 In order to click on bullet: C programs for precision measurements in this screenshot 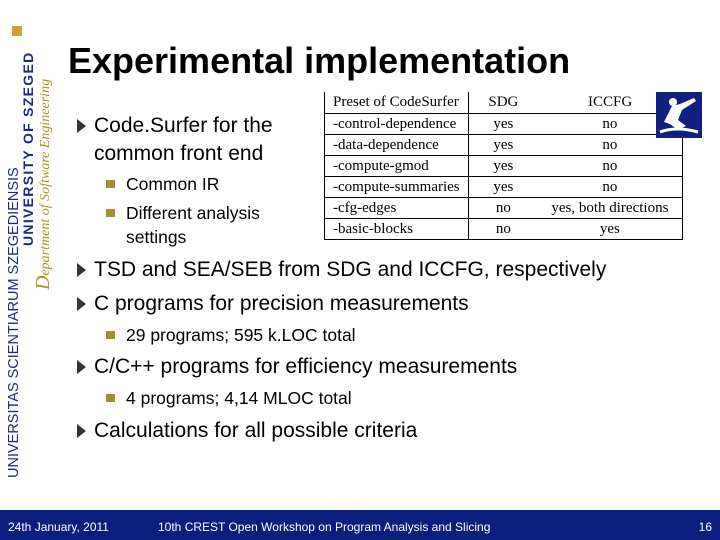, I will do `click(271, 304)`.